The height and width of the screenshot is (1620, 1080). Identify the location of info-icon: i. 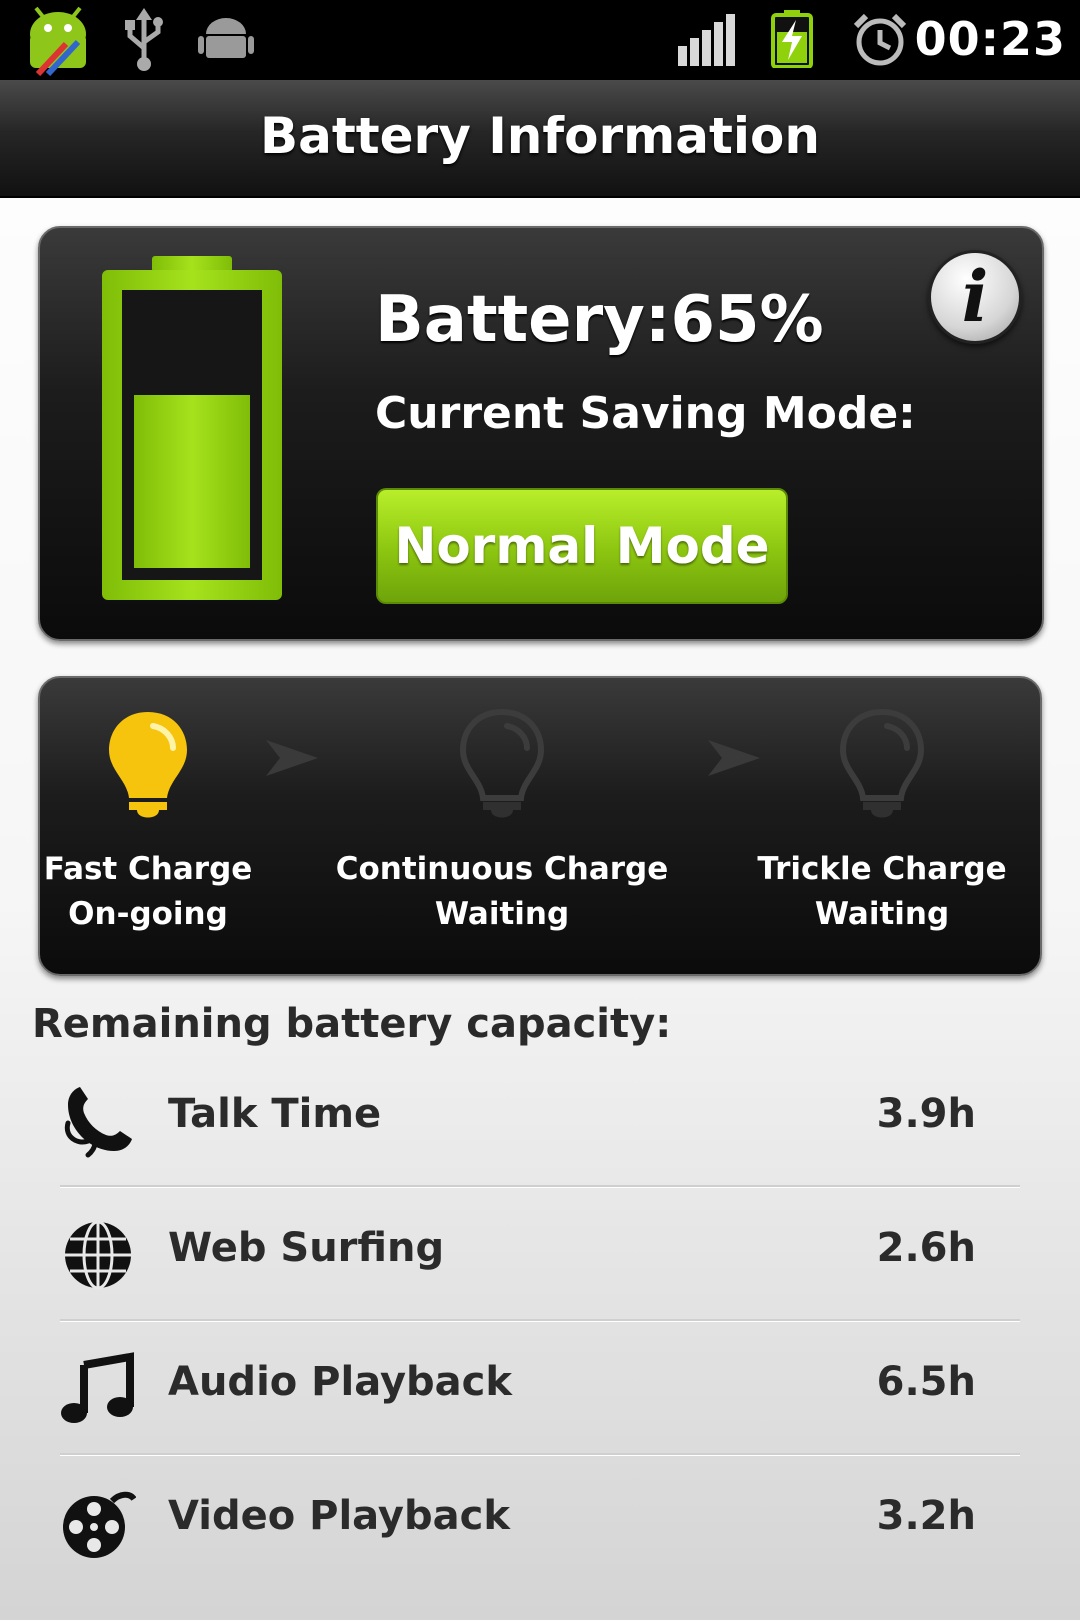
(975, 296).